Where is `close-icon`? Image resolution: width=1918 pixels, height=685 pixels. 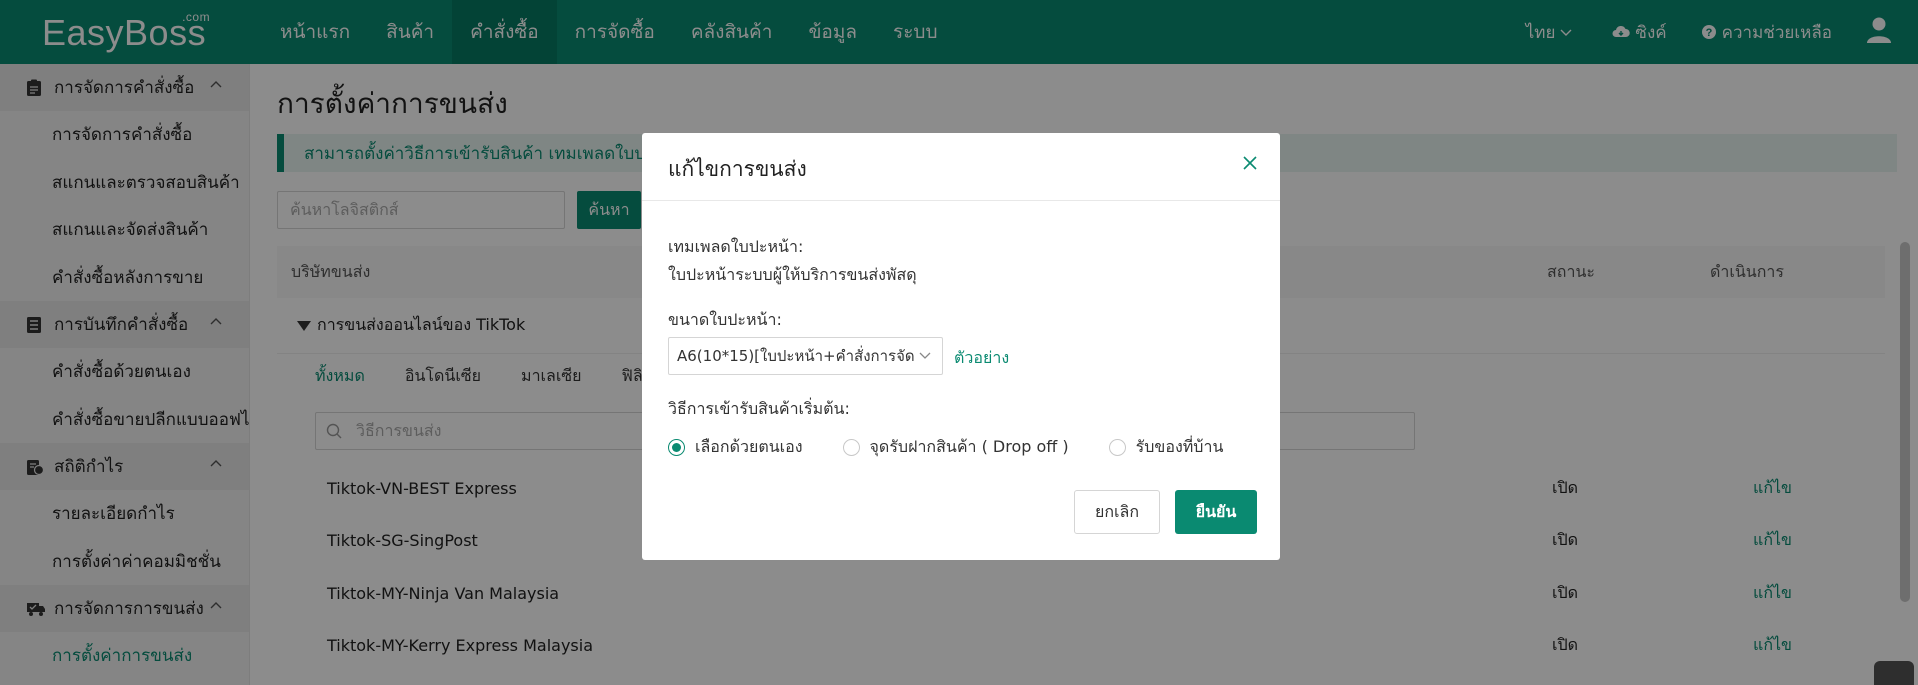
close-icon is located at coordinates (1250, 163).